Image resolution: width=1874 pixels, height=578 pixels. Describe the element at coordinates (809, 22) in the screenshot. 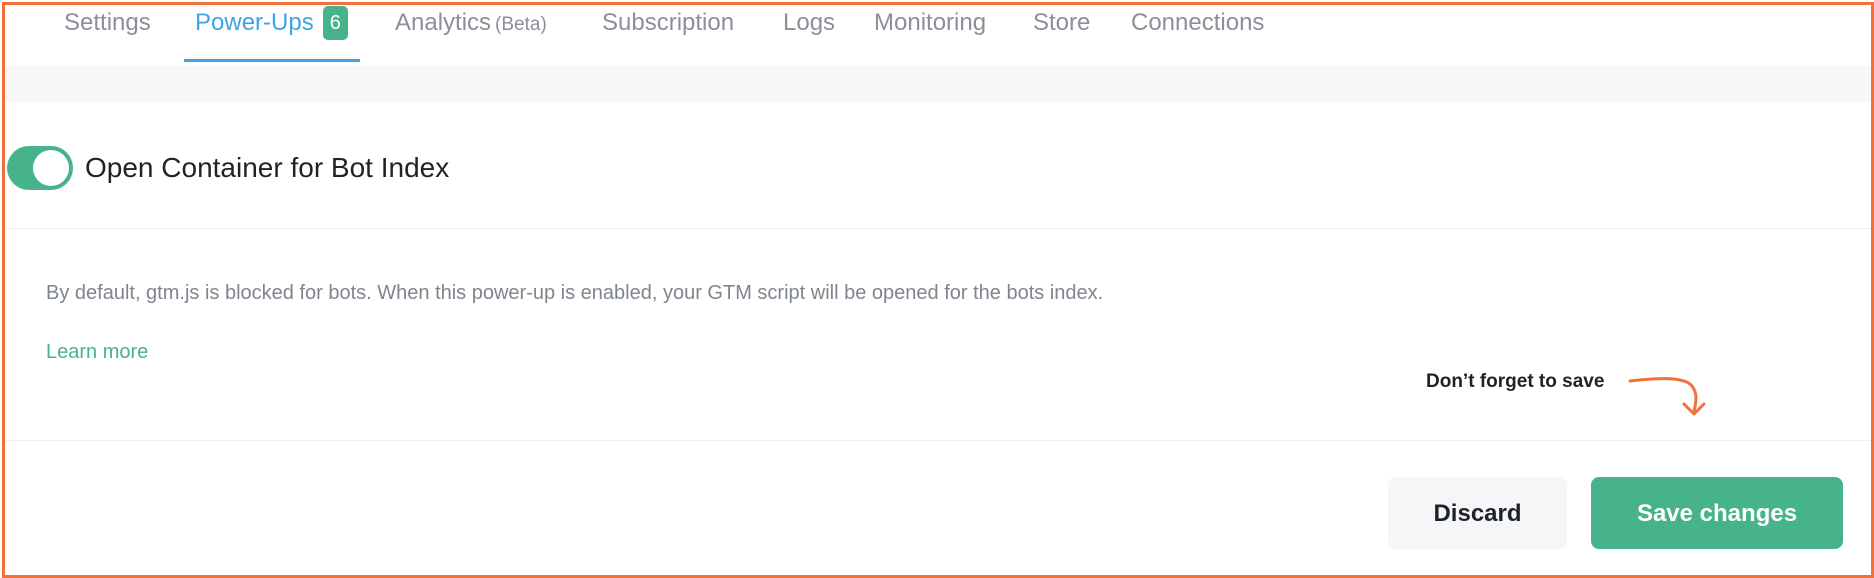

I see `tab-label: Logs` at that location.